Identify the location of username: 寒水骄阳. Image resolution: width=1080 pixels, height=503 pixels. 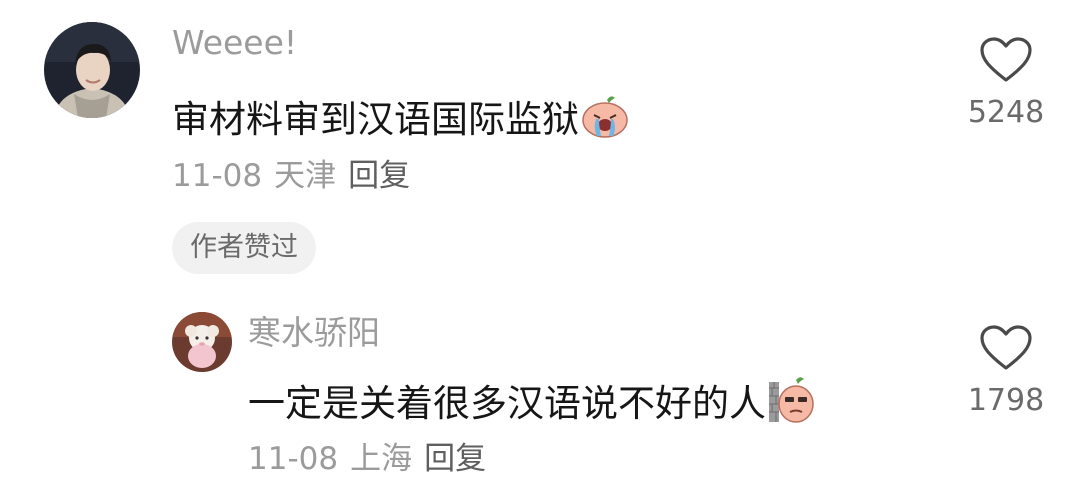
(314, 332).